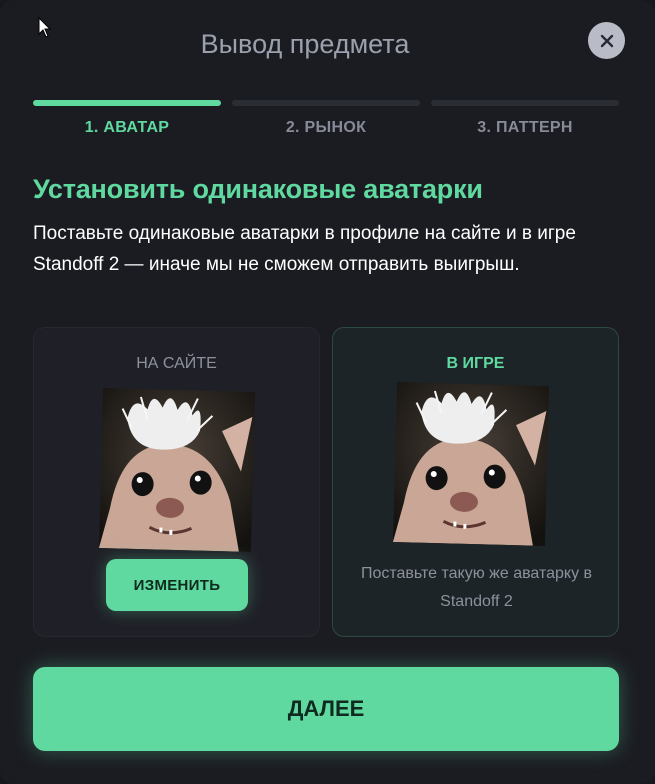  I want to click on game-avatar-hint: Поставьте такую же аватарку в Standoff 2, so click(476, 587).